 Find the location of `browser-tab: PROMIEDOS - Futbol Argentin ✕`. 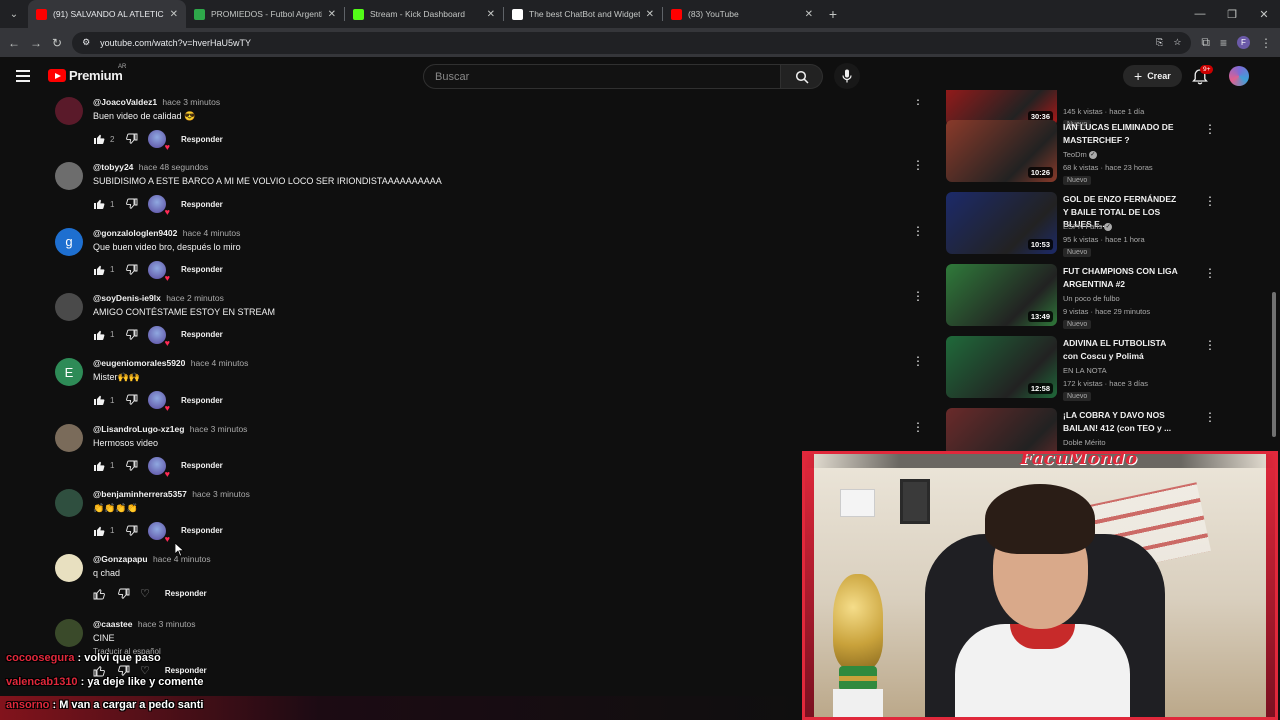

browser-tab: PROMIEDOS - Futbol Argentin ✕ is located at coordinates (265, 14).